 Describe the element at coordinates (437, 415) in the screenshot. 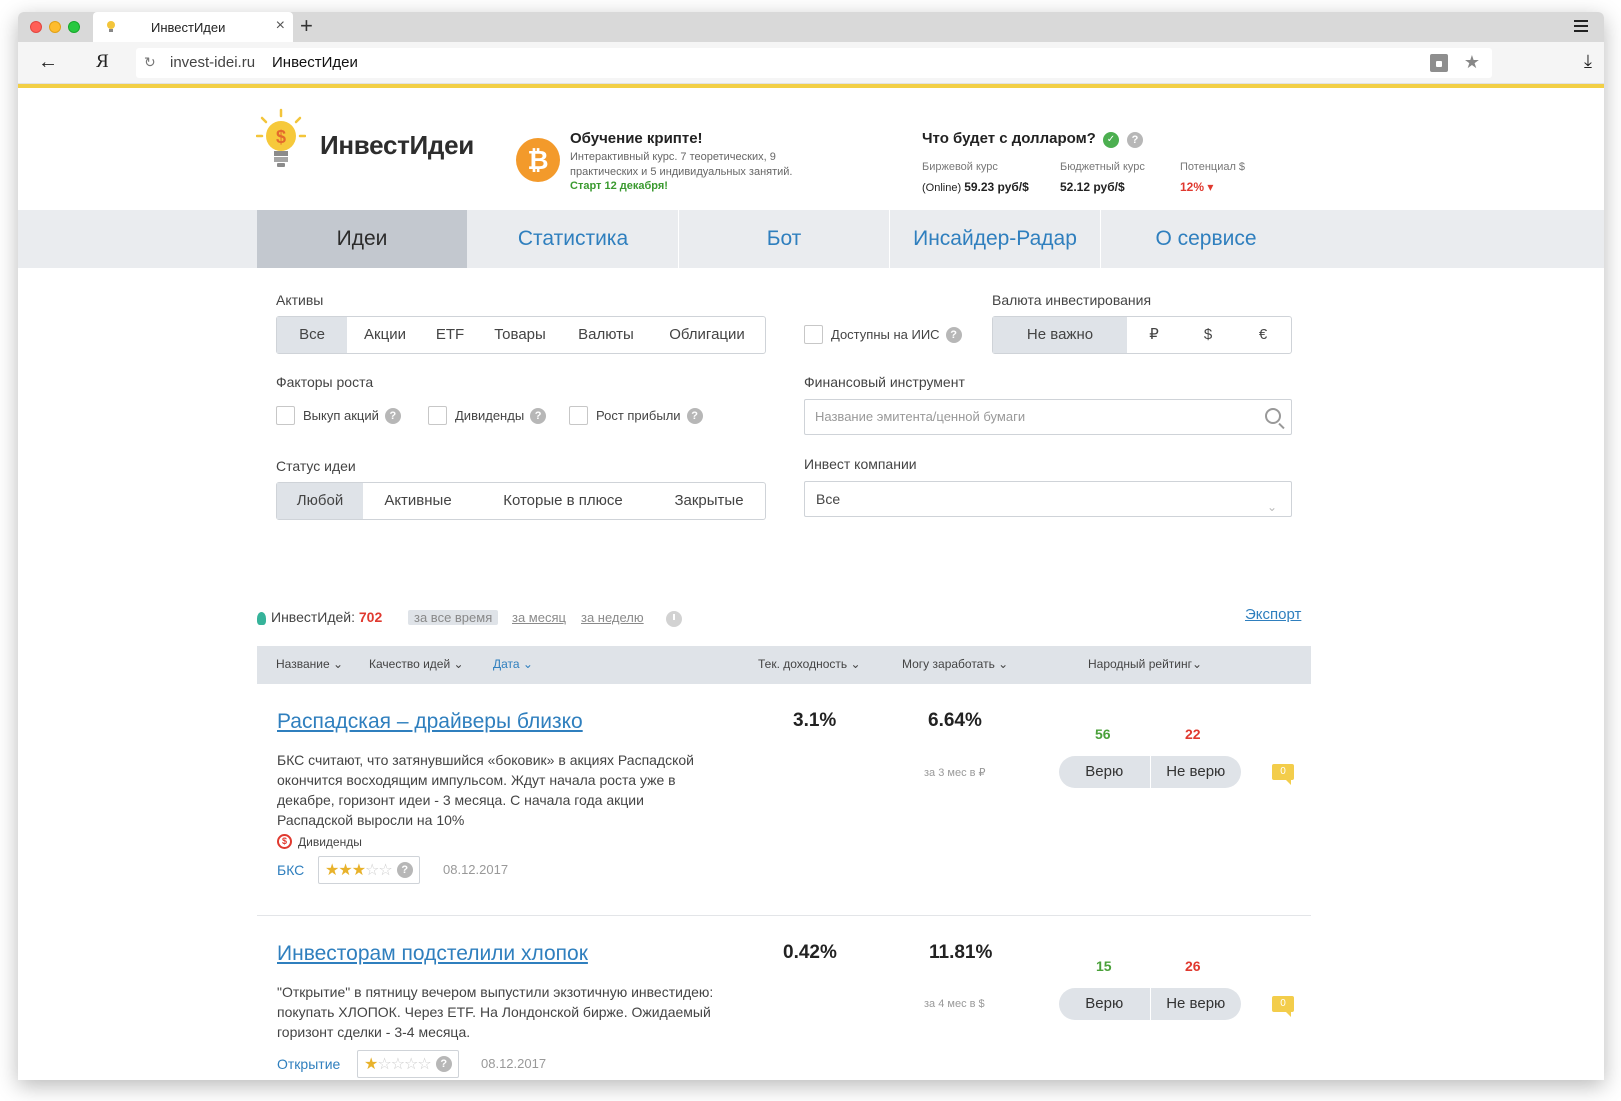

I see `dividends-checkbox` at that location.